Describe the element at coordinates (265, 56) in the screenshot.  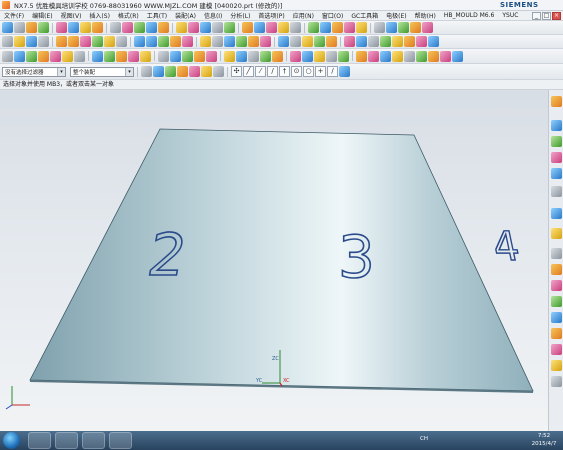
I see `ruled-icon` at that location.